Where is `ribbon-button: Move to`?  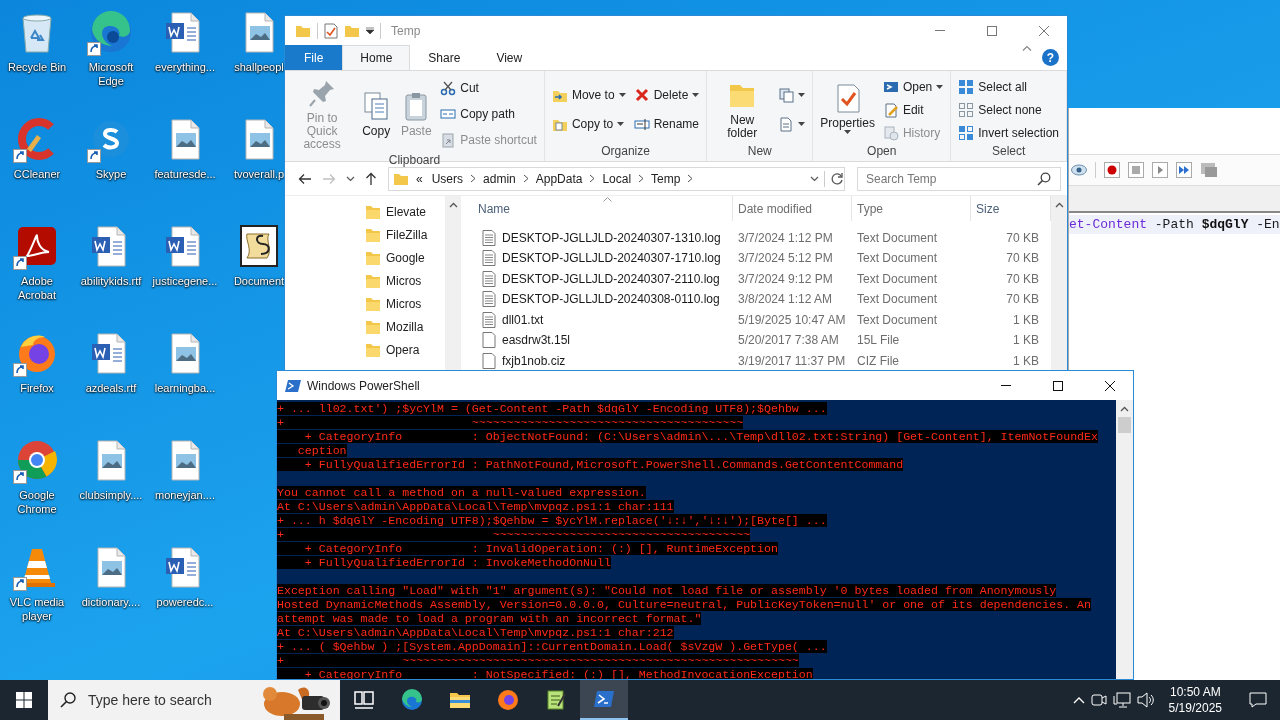 ribbon-button: Move to is located at coordinates (588, 95).